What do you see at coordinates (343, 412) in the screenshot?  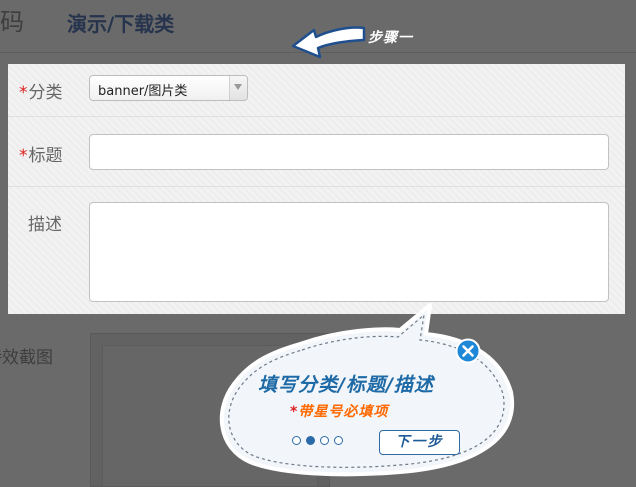 I see `tooltip-note-text: 带星号必填项` at bounding box center [343, 412].